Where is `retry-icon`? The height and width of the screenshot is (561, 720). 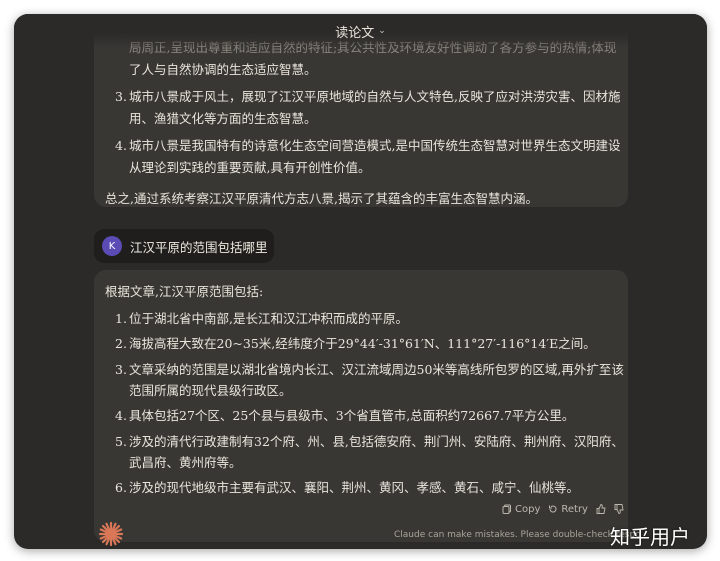
retry-icon is located at coordinates (553, 509).